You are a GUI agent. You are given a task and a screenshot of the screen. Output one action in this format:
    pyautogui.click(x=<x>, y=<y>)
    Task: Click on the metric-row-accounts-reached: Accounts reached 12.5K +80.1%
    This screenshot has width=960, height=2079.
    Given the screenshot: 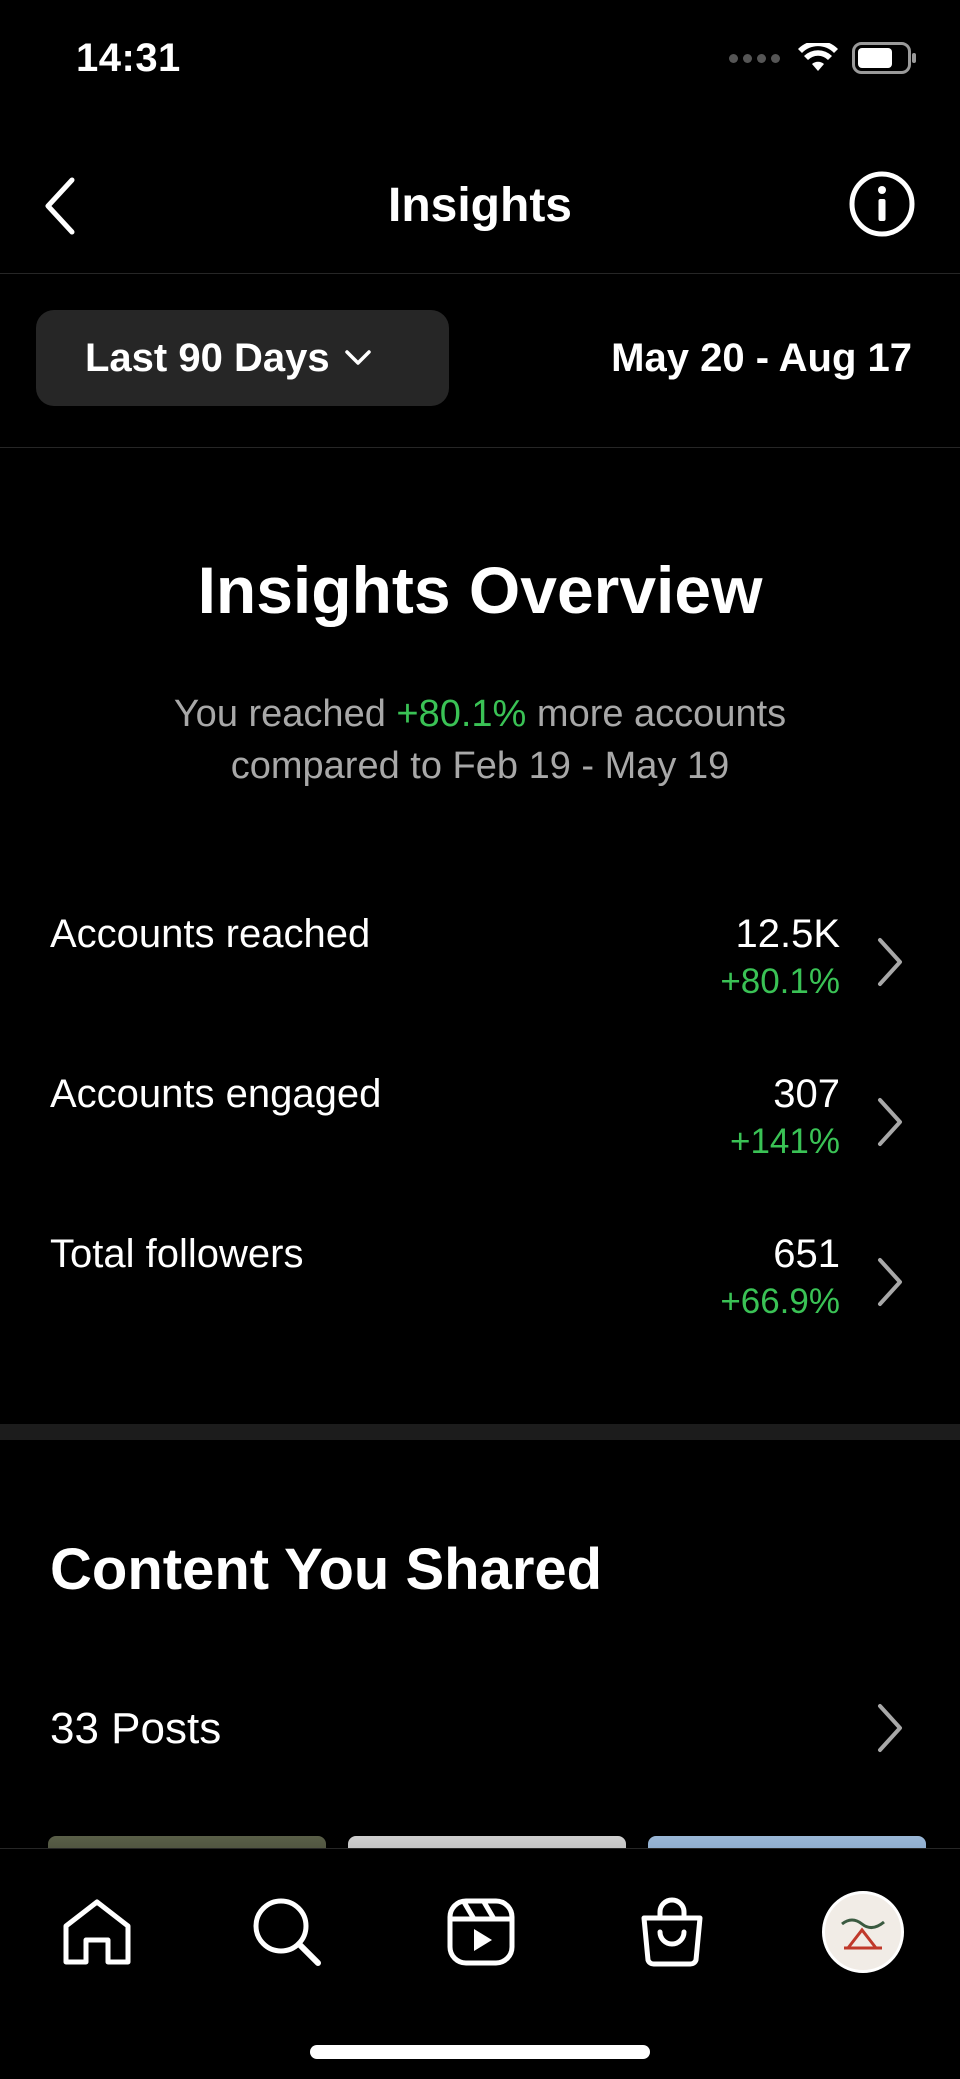 What is the action you would take?
    pyautogui.click(x=480, y=965)
    